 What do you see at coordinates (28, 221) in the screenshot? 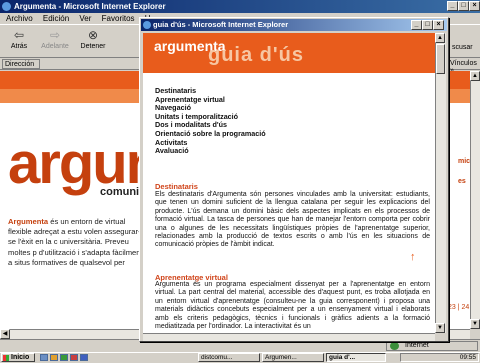
I see `brand-name: Argumenta` at bounding box center [28, 221].